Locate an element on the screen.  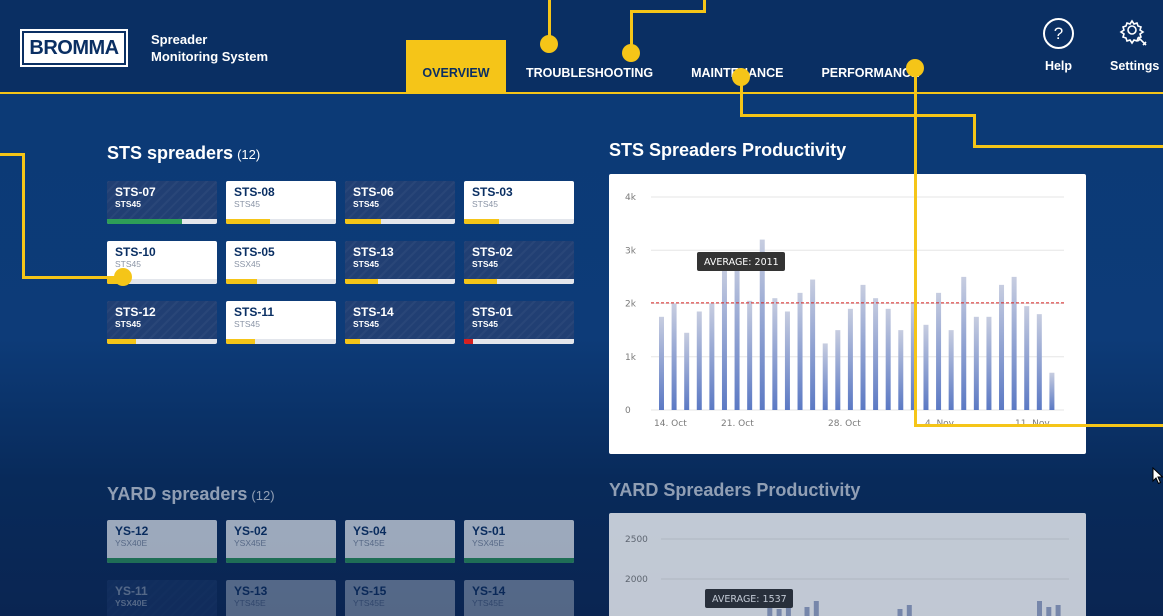
x-tick-label: 21. Oct is located at coordinates (737, 424).